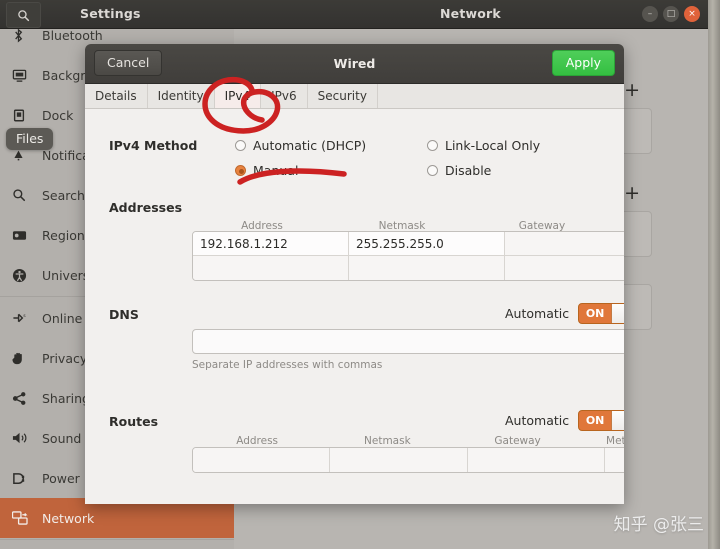 The height and width of the screenshot is (549, 720). Describe the element at coordinates (537, 420) in the screenshot. I see `routes-automatic-label: Automatic` at that location.